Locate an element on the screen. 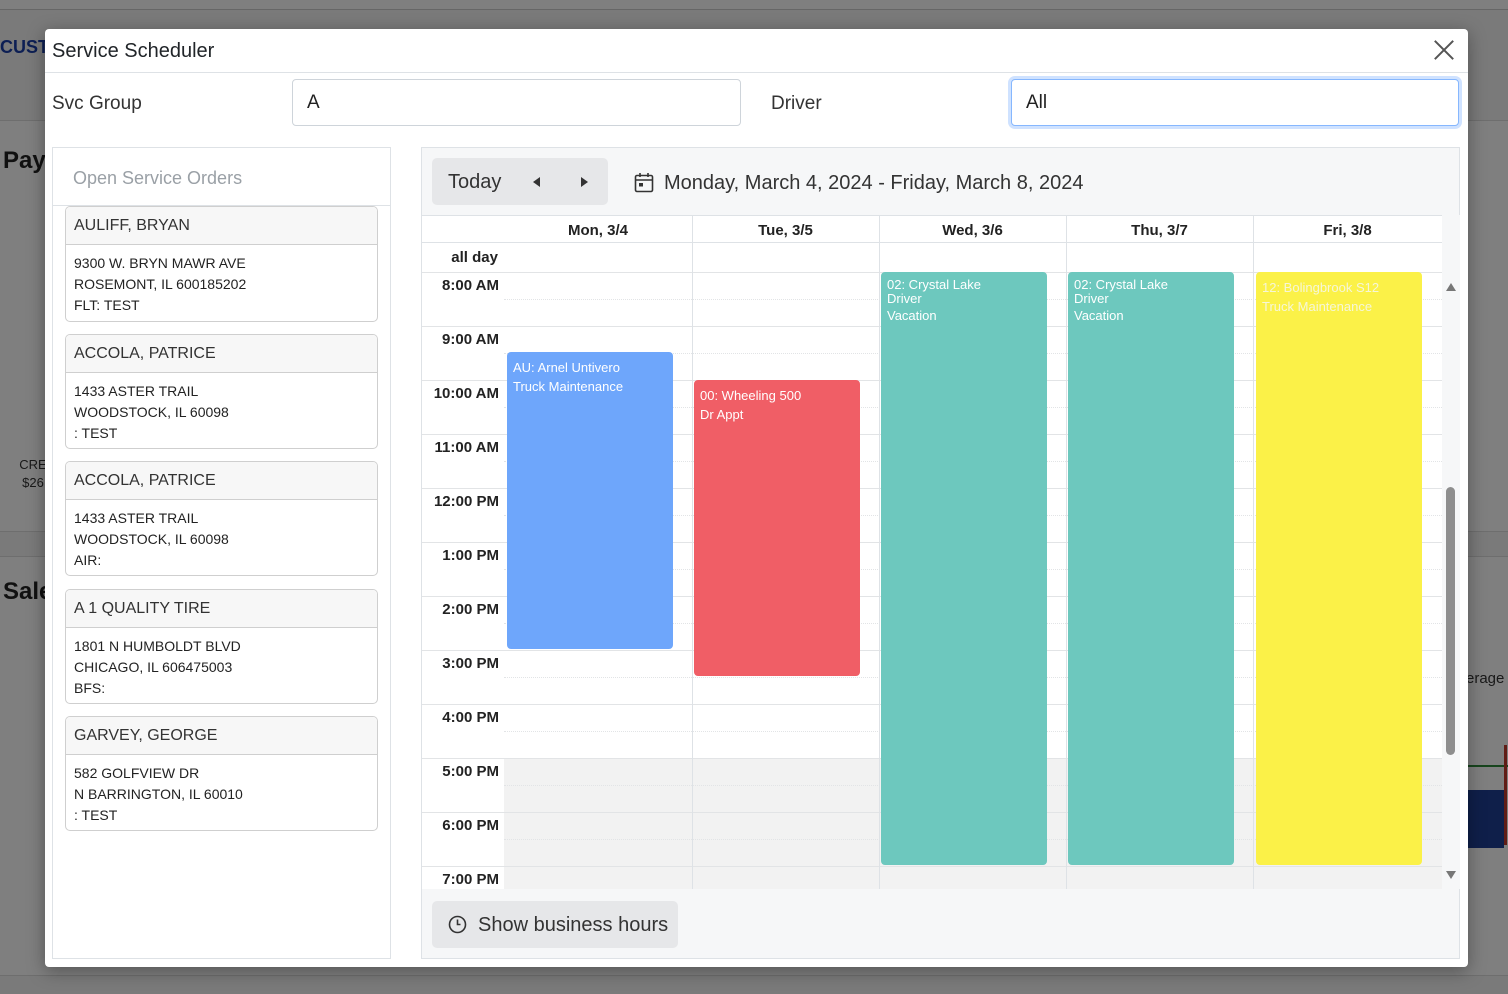 Image resolution: width=1508 pixels, height=994 pixels. order-customer-name: GARVEY, GEORGE is located at coordinates (221, 736).